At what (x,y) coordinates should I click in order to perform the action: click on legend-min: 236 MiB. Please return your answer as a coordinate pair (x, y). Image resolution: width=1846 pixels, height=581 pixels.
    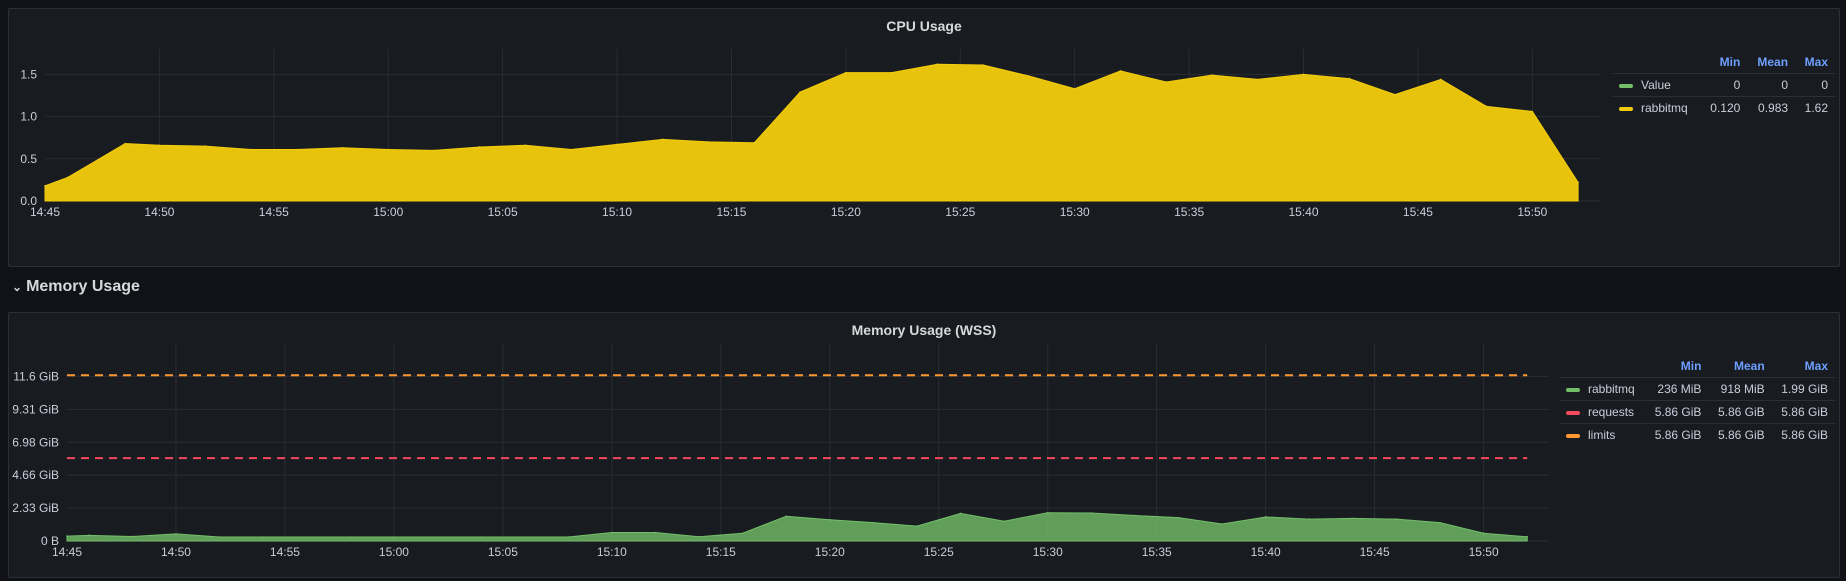
    Looking at the image, I should click on (1677, 389).